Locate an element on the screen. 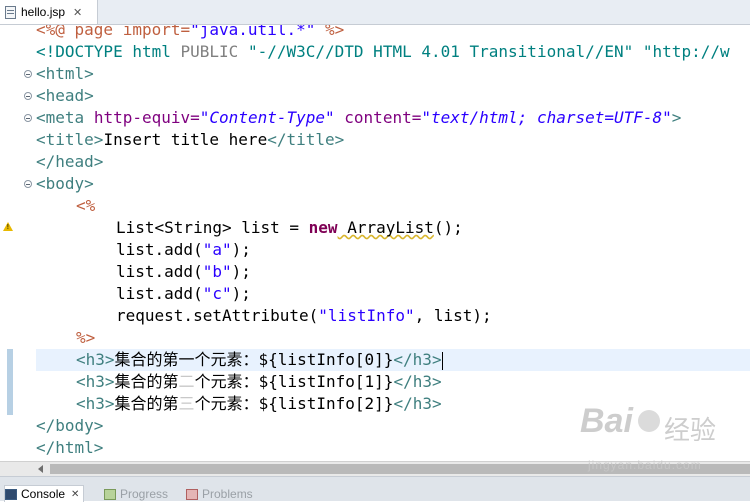  text-caret is located at coordinates (442, 360).